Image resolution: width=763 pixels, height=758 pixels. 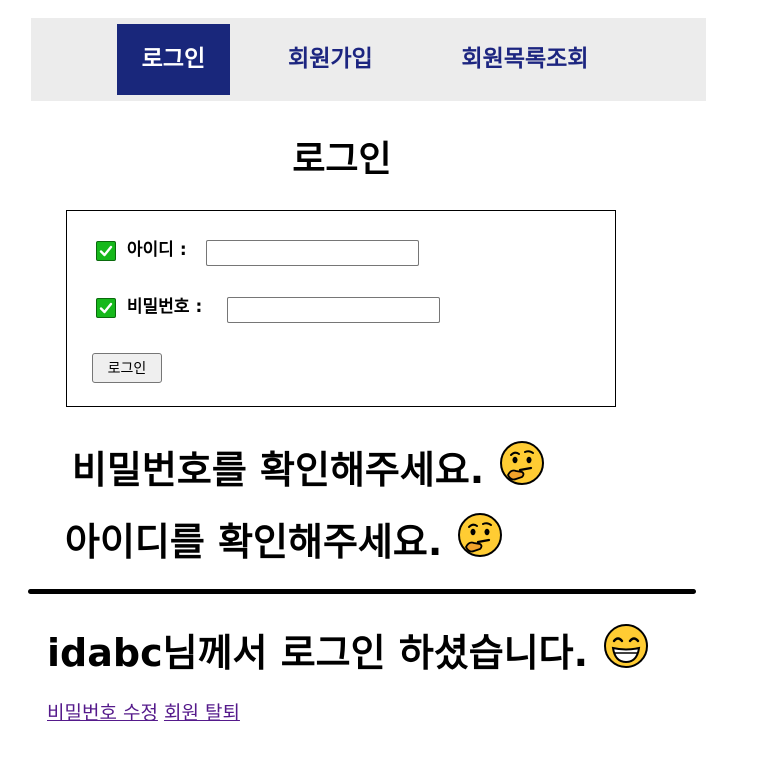 I want to click on password-check-message: 비밀번호를 확인해주세요., so click(x=309, y=469).